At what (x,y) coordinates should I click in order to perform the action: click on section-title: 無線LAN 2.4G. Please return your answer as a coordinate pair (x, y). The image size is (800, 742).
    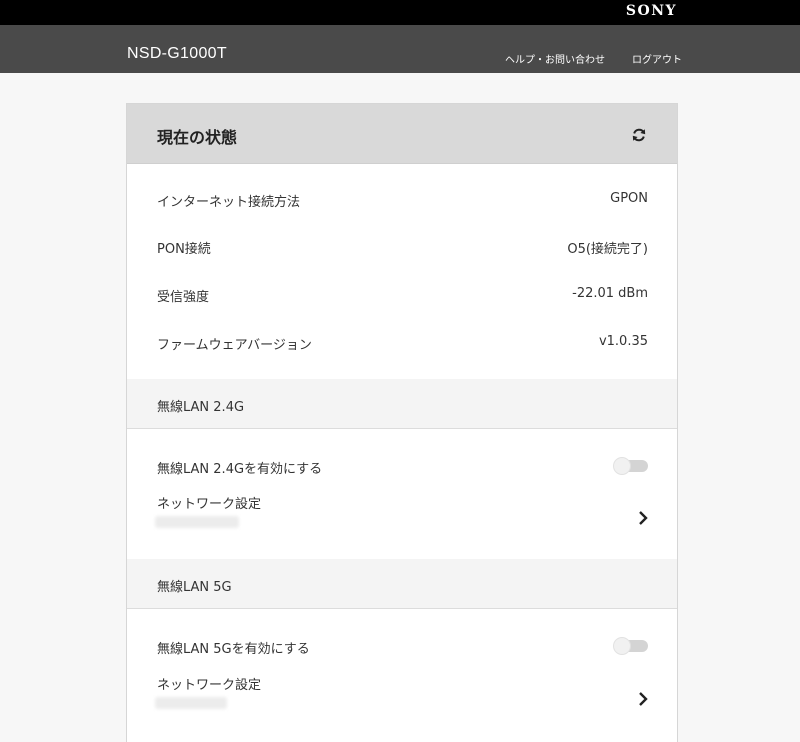
    Looking at the image, I should click on (201, 407).